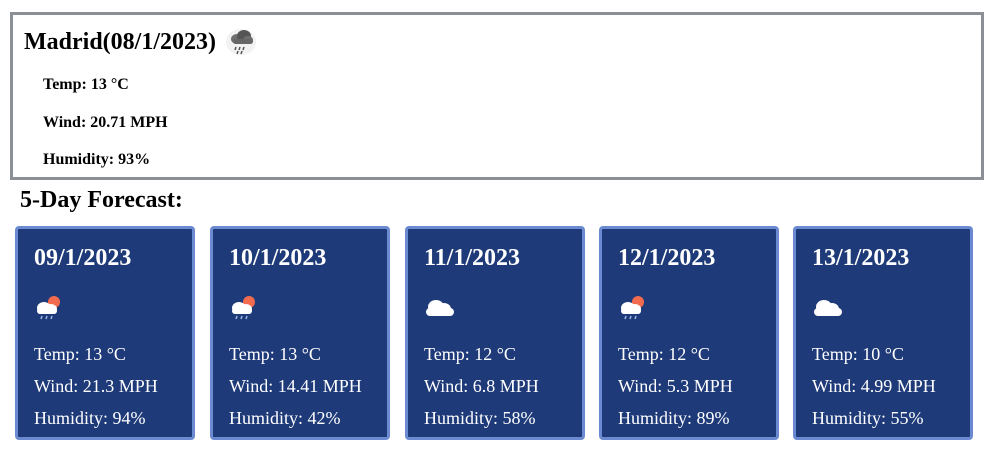  I want to click on forecast-wind: Wind: 4.99 MPH, so click(874, 386).